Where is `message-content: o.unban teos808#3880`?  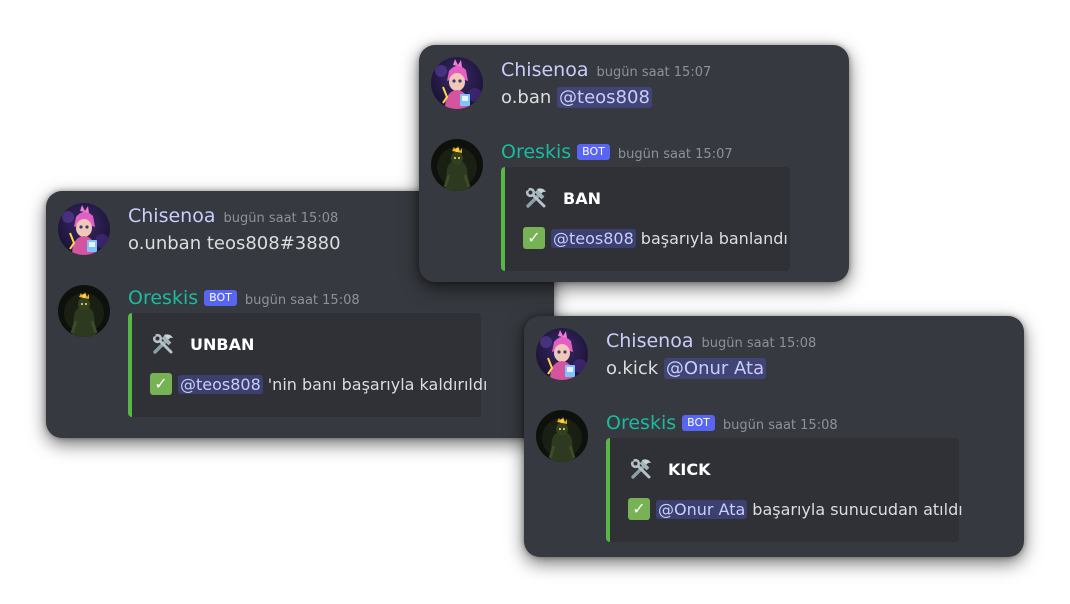
message-content: o.unban teos808#3880 is located at coordinates (234, 243).